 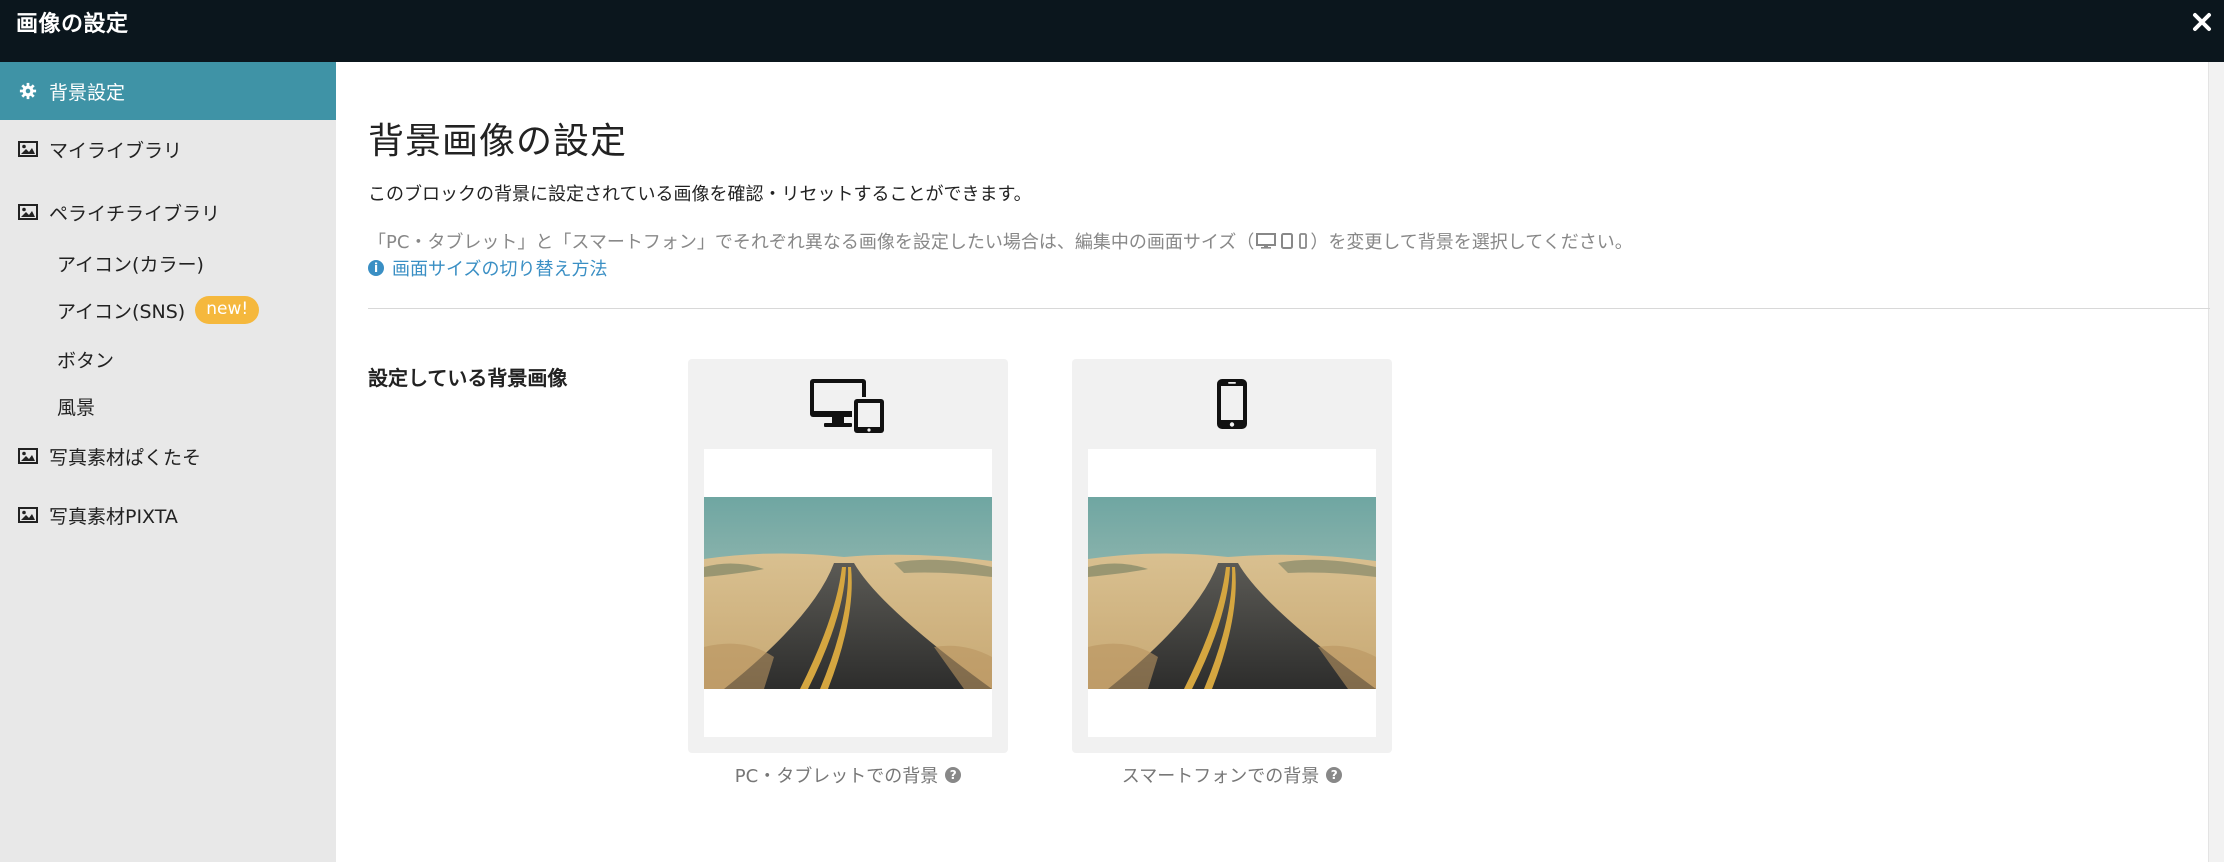 What do you see at coordinates (113, 516) in the screenshot?
I see `sidebar-item-label: 写真素材PIXTA` at bounding box center [113, 516].